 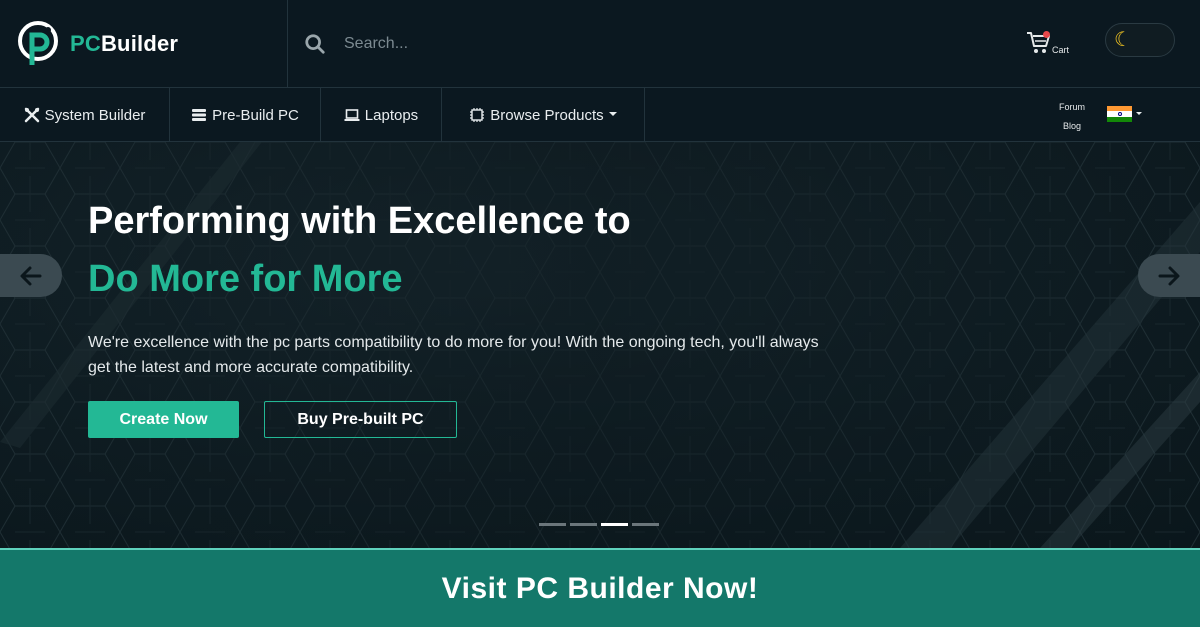 What do you see at coordinates (163, 419) in the screenshot?
I see `create-now-button: Create Now` at bounding box center [163, 419].